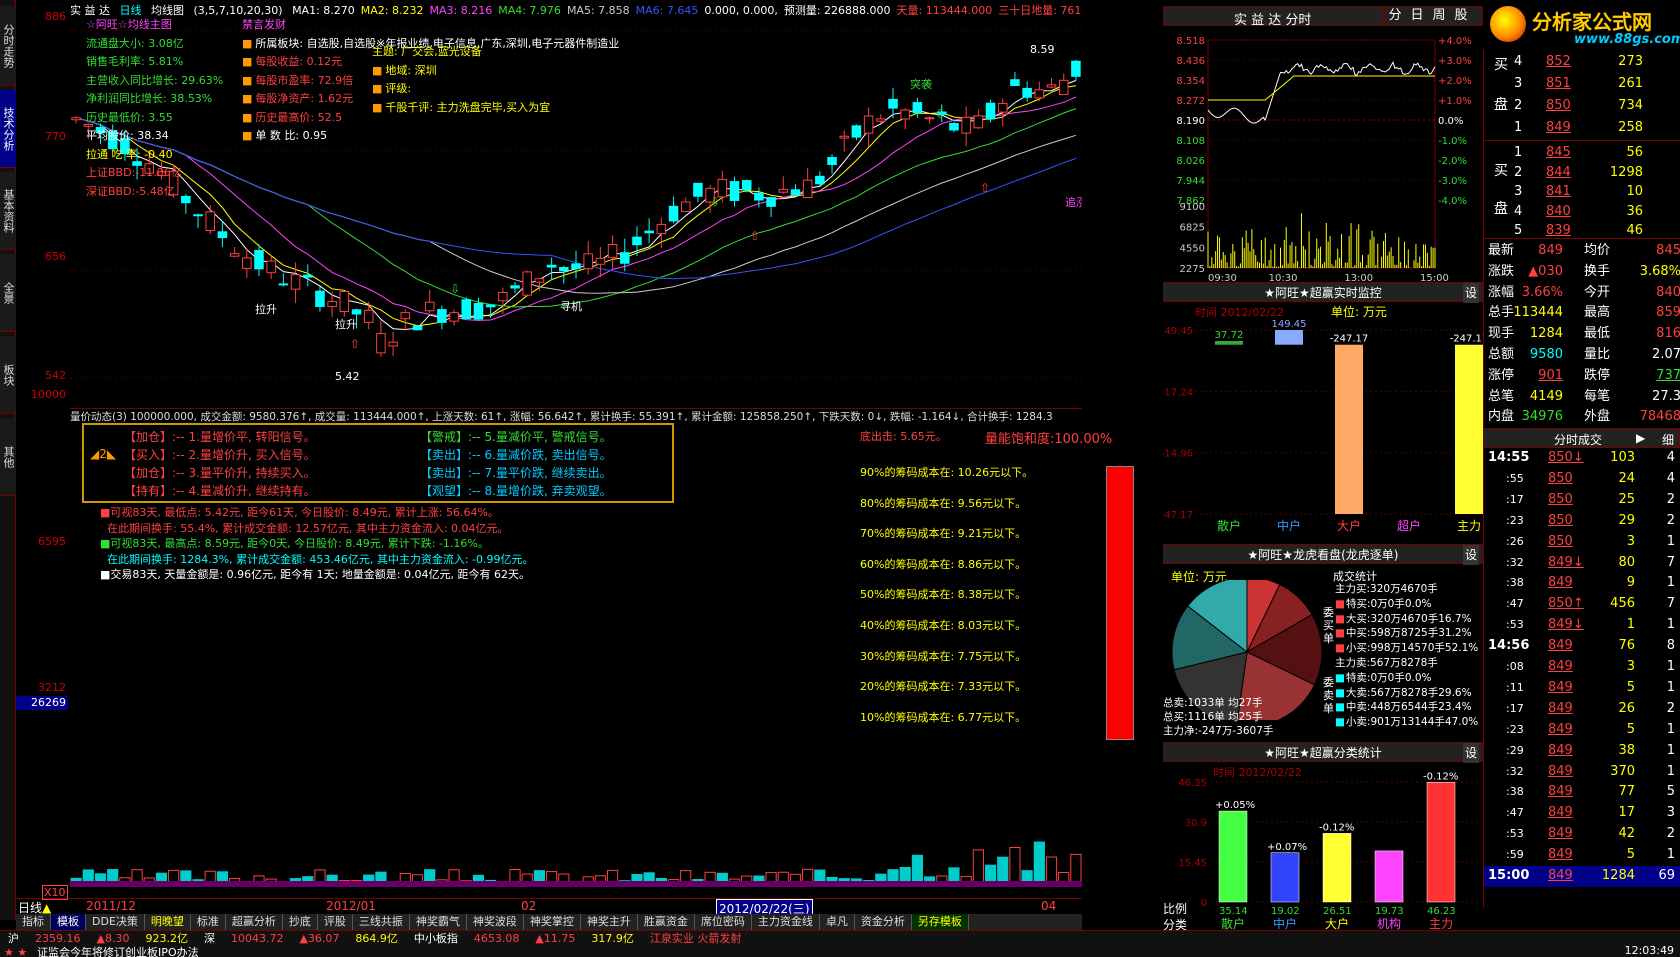  I want to click on sell-order-row-1: 4 852 273, so click(1582, 62).